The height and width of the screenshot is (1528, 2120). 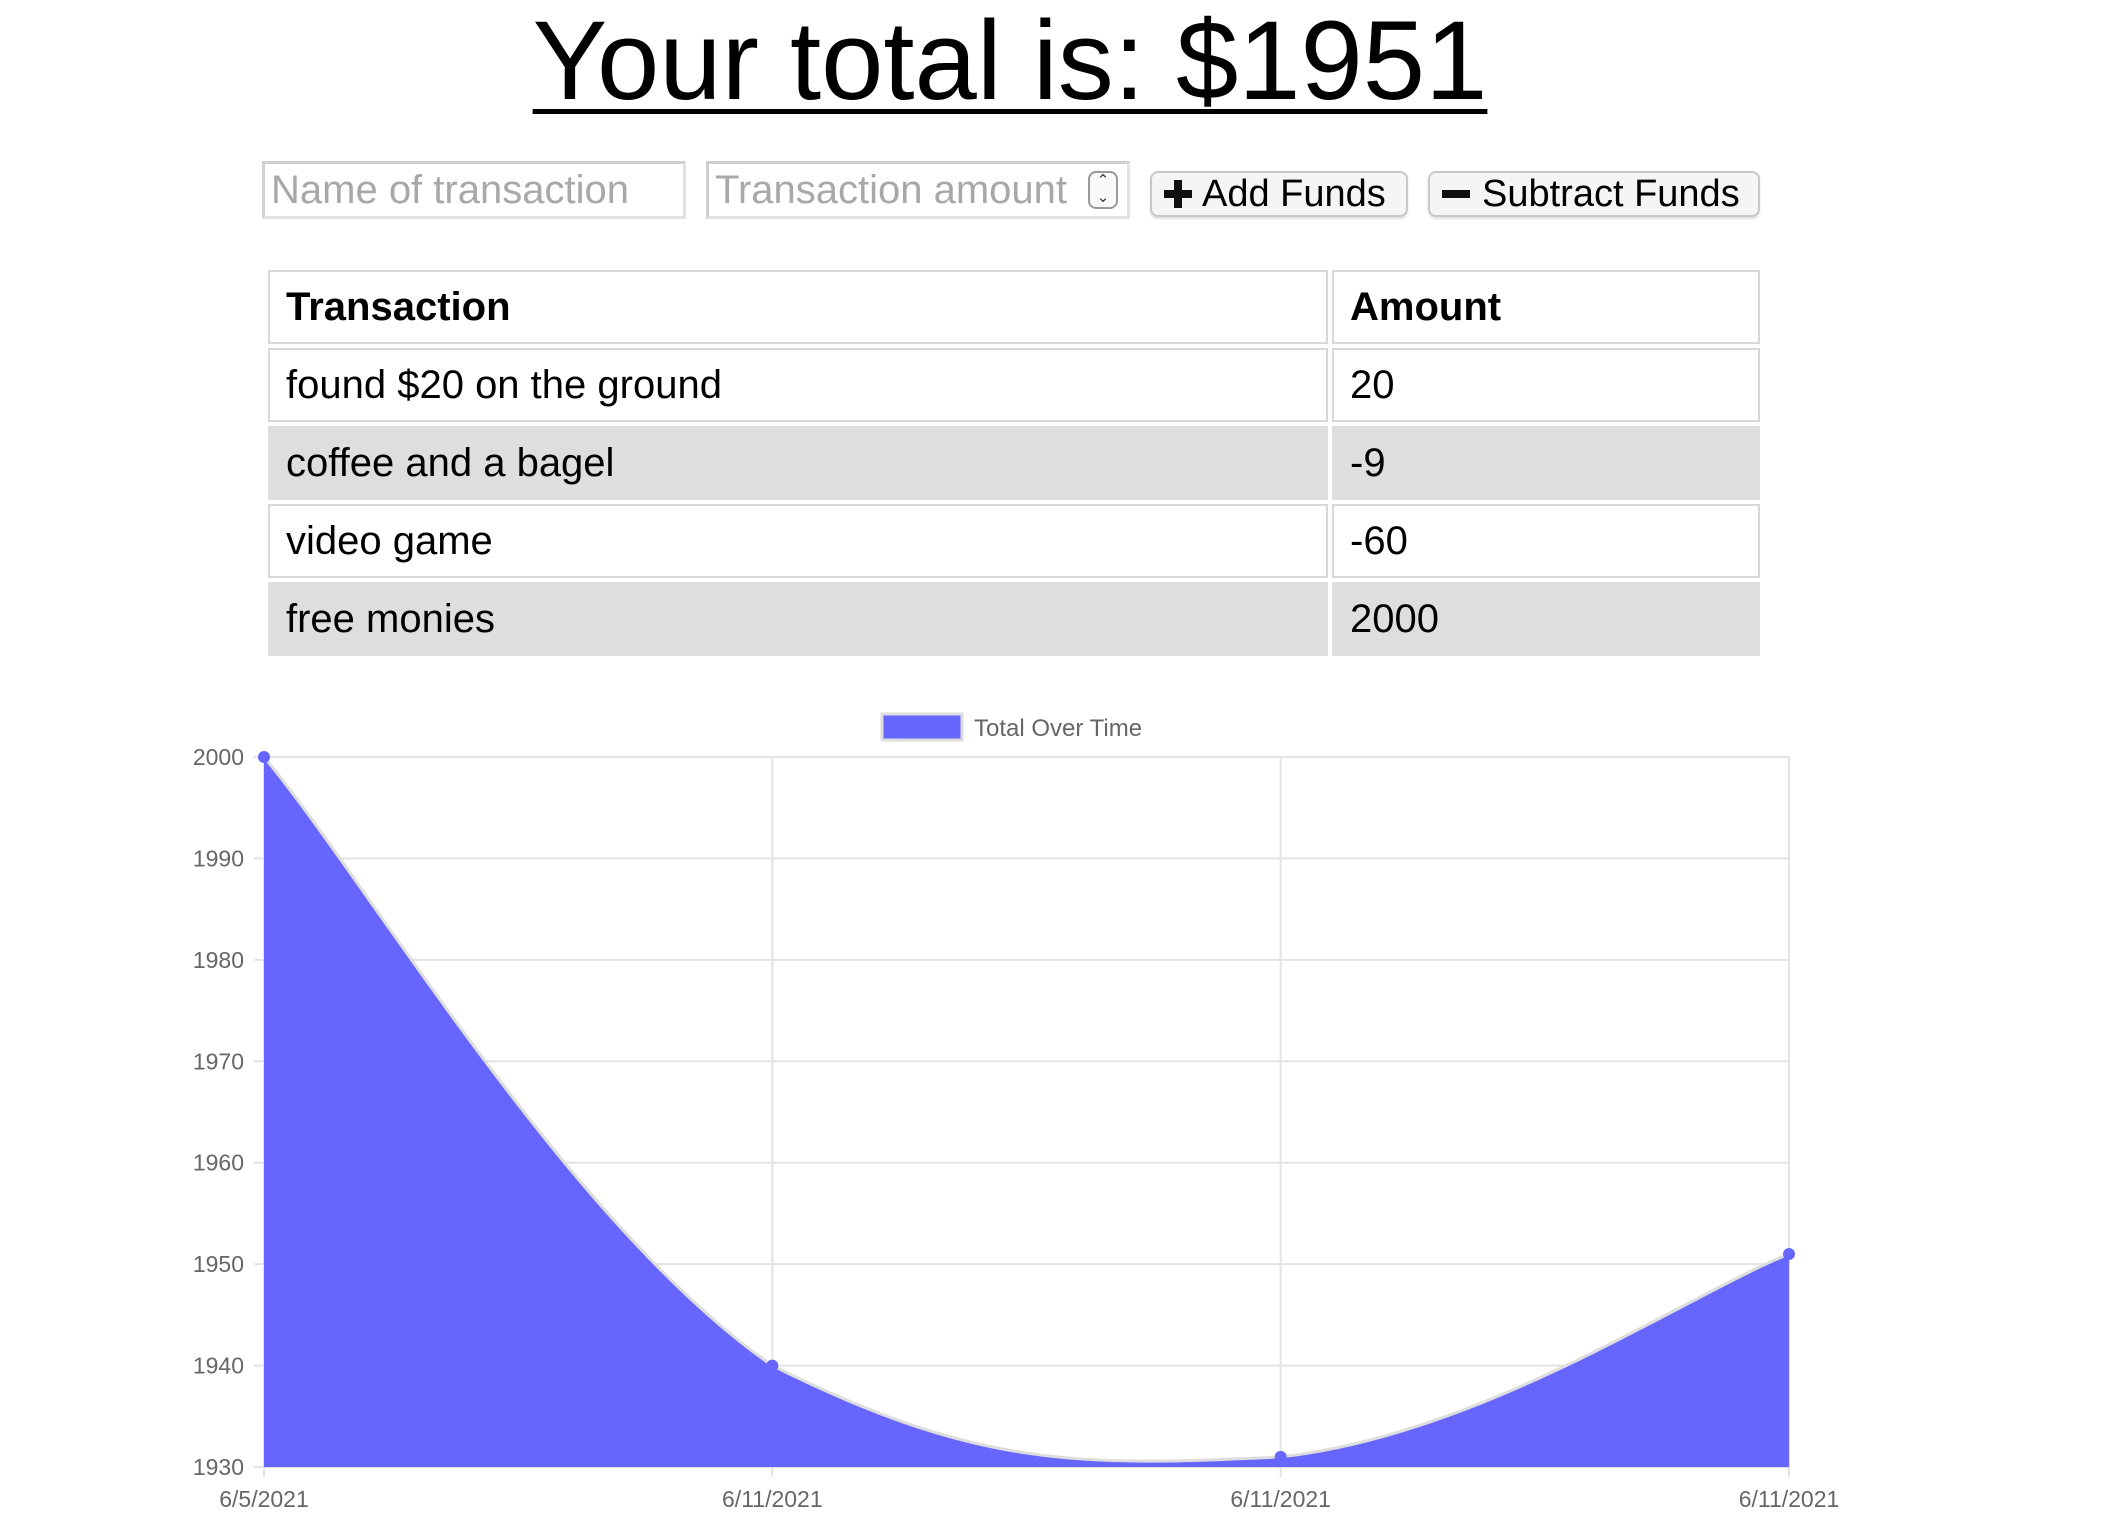 What do you see at coordinates (1546, 307) in the screenshot?
I see `amount-column-header: Amount` at bounding box center [1546, 307].